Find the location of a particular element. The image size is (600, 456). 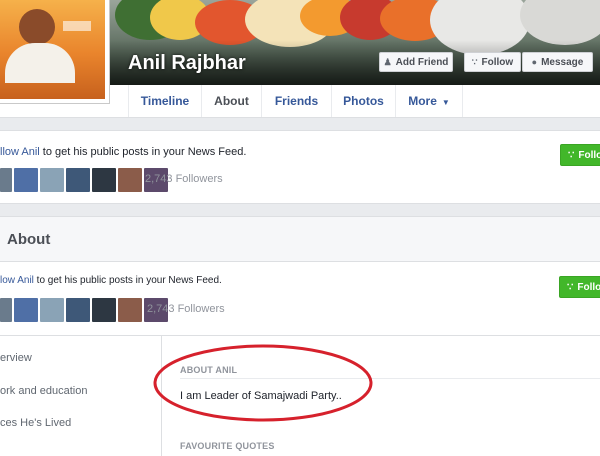

about-header: About is located at coordinates (300, 239).